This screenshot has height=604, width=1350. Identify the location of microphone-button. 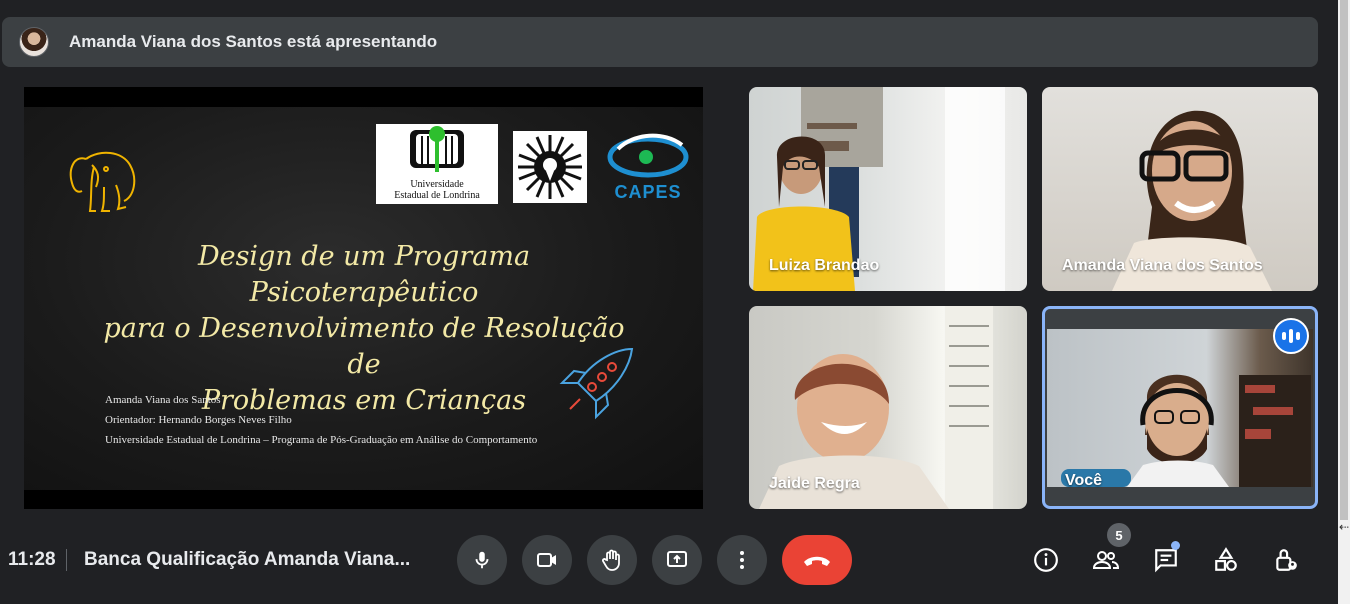
(482, 560).